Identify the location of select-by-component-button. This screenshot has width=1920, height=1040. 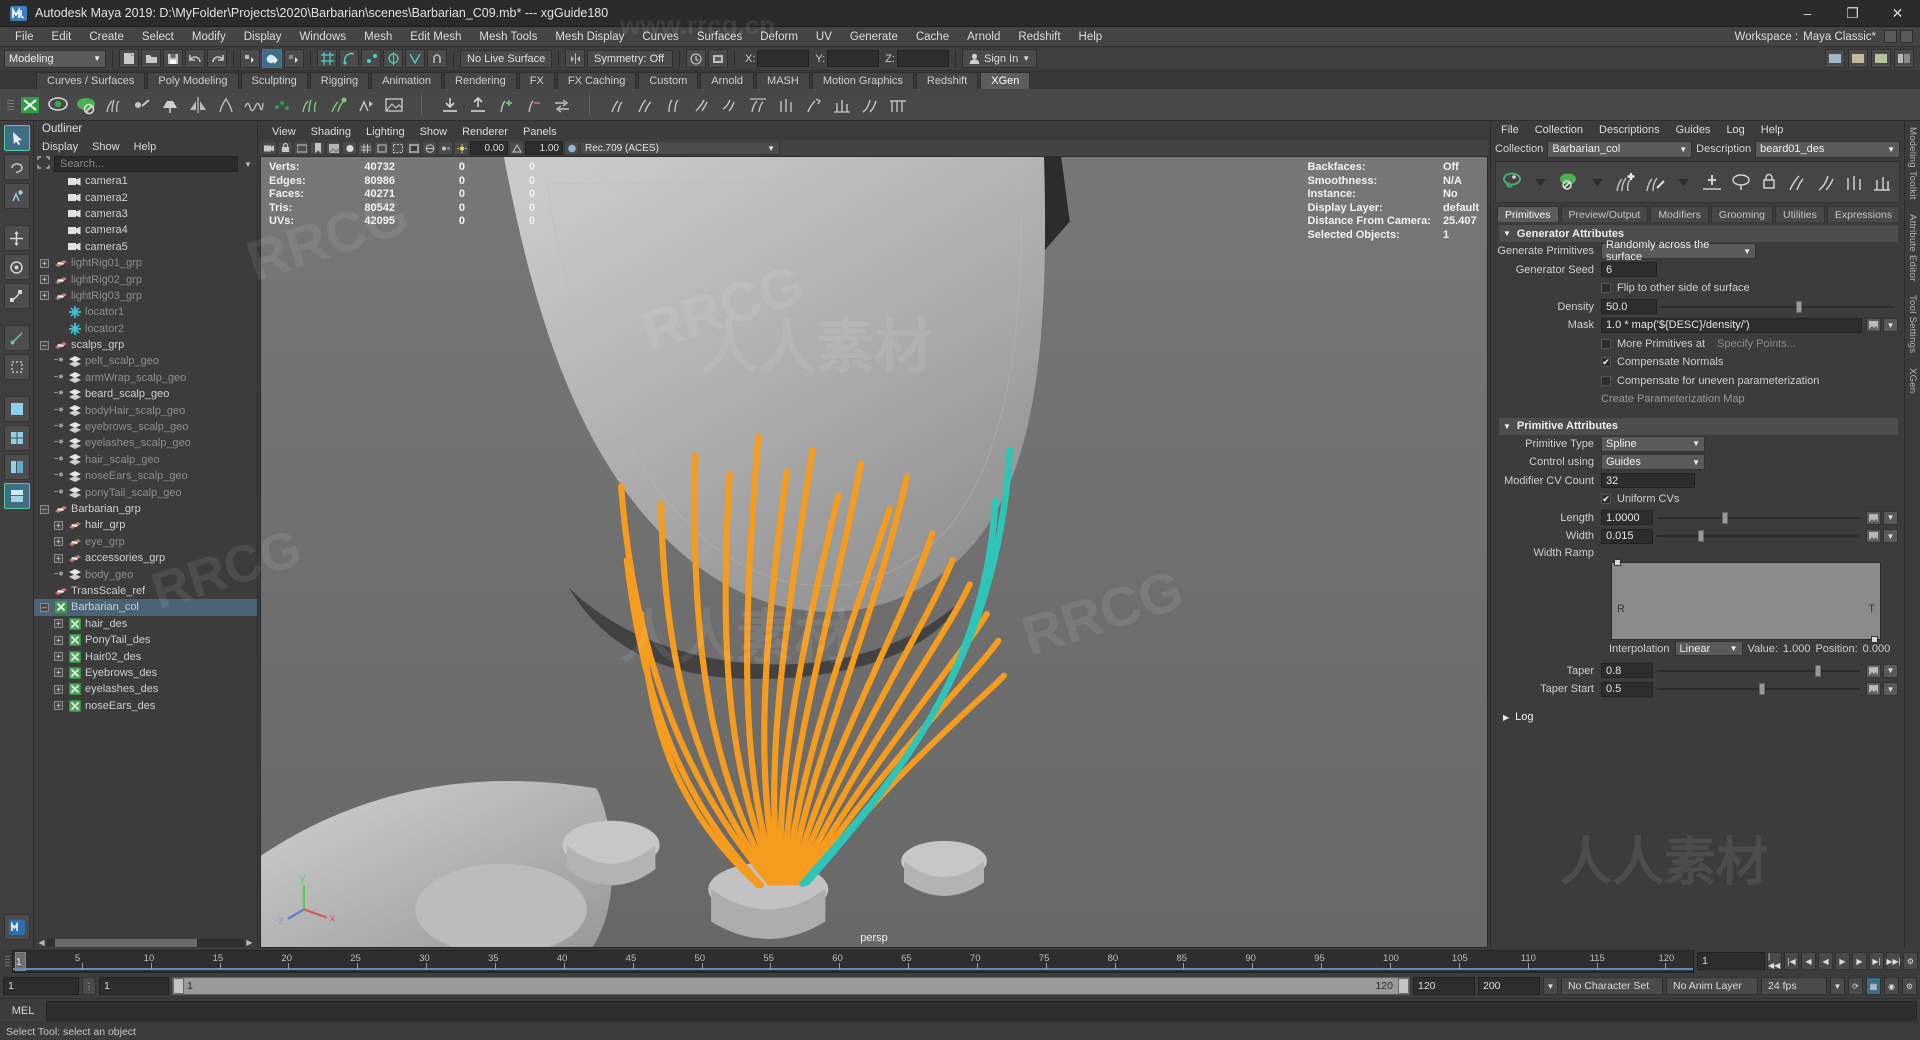
(294, 58).